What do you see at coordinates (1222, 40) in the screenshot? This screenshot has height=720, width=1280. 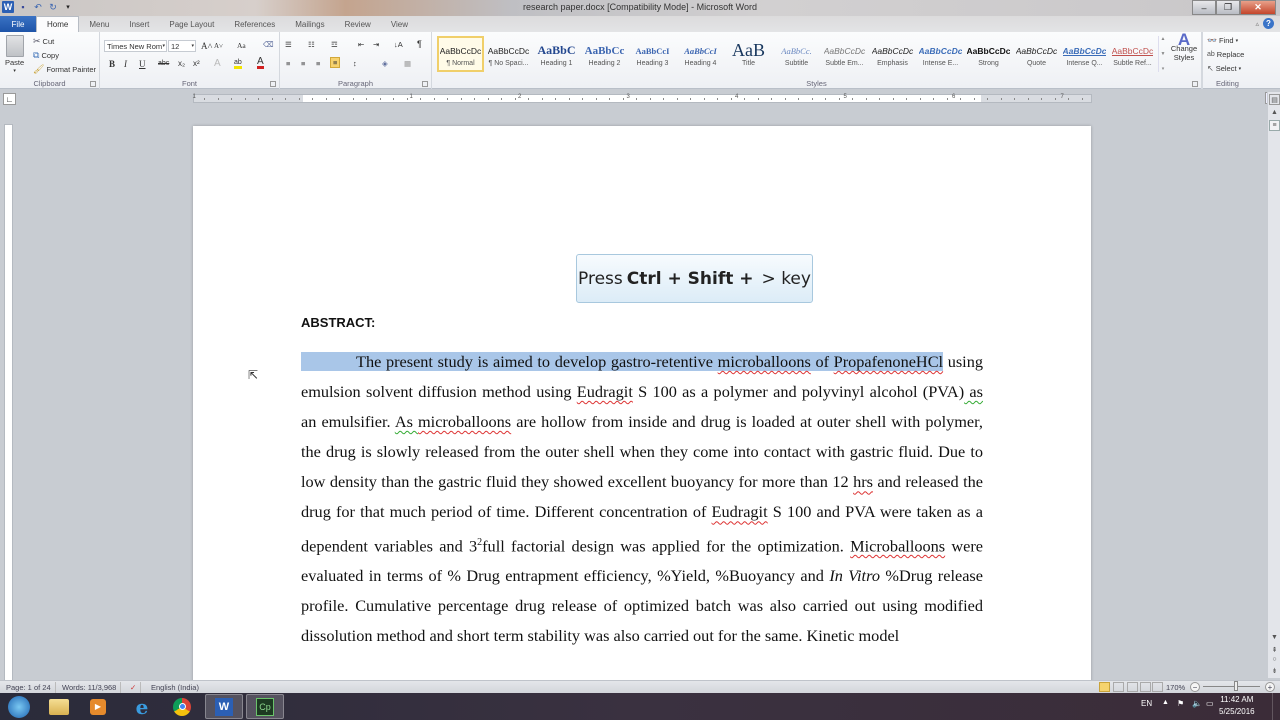 I see `find-button: 👓 Find ▾` at bounding box center [1222, 40].